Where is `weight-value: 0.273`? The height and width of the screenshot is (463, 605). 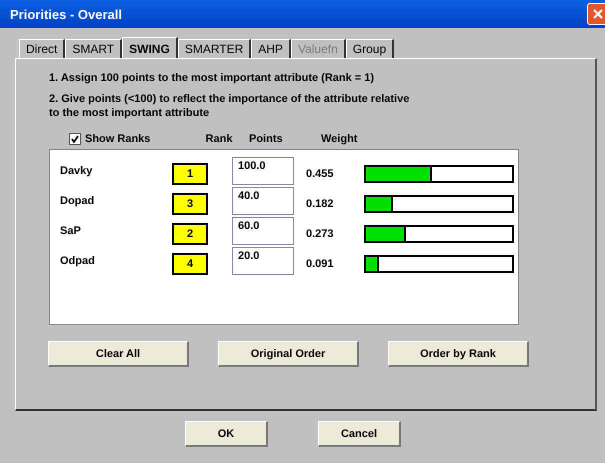
weight-value: 0.273 is located at coordinates (320, 234).